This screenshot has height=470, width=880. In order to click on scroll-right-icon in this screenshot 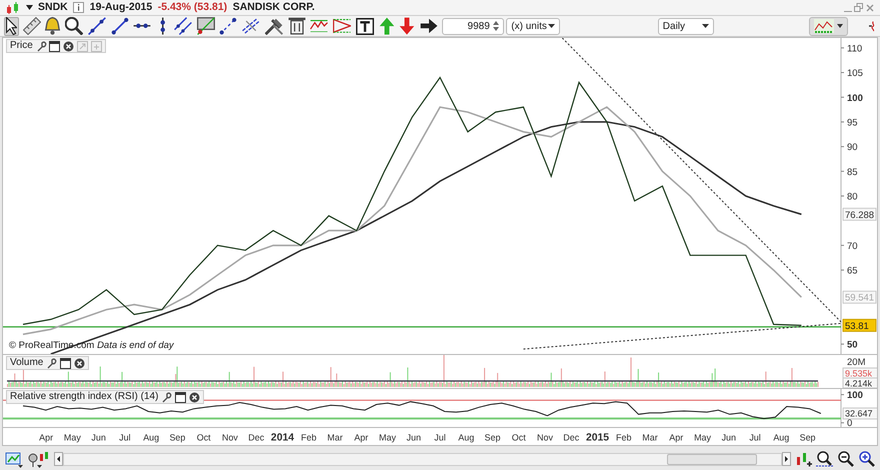, I will do `click(786, 459)`.